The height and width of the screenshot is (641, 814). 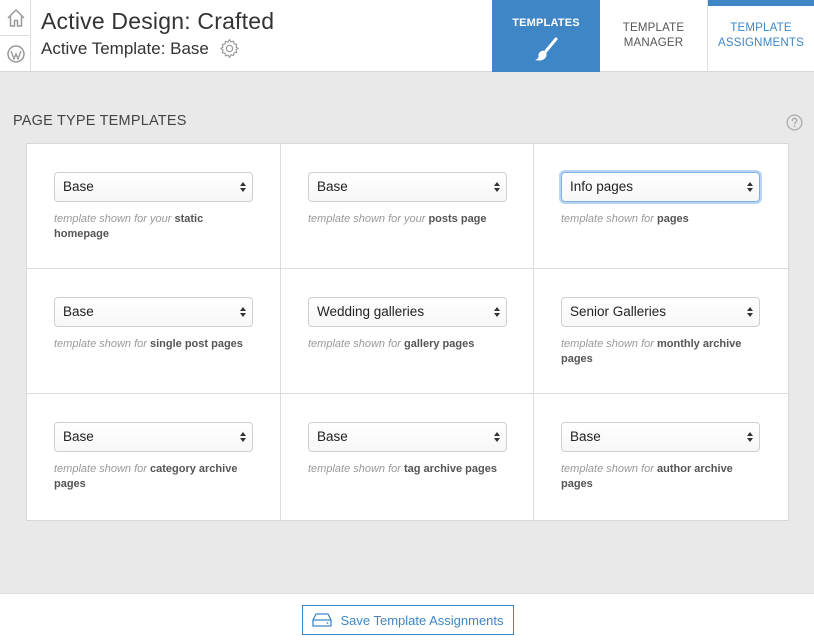 I want to click on save-button-label: Save Template Assignments, so click(x=422, y=620).